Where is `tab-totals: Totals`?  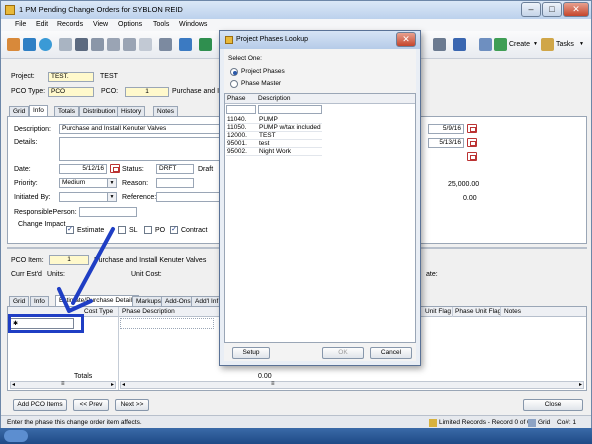 tab-totals: Totals is located at coordinates (66, 111).